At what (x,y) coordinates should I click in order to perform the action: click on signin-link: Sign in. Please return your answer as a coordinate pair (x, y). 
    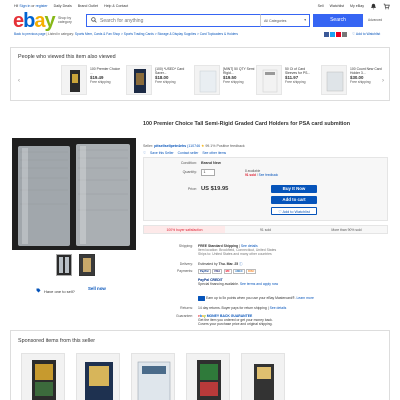
    Looking at the image, I should click on (24, 6).